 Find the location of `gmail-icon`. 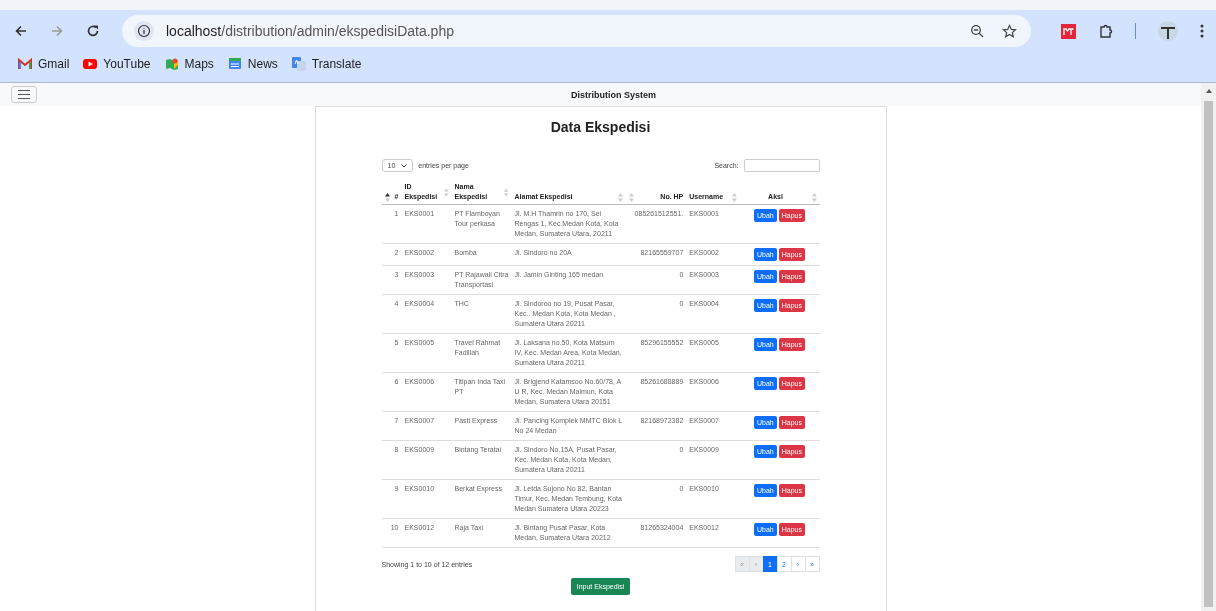

gmail-icon is located at coordinates (25, 64).